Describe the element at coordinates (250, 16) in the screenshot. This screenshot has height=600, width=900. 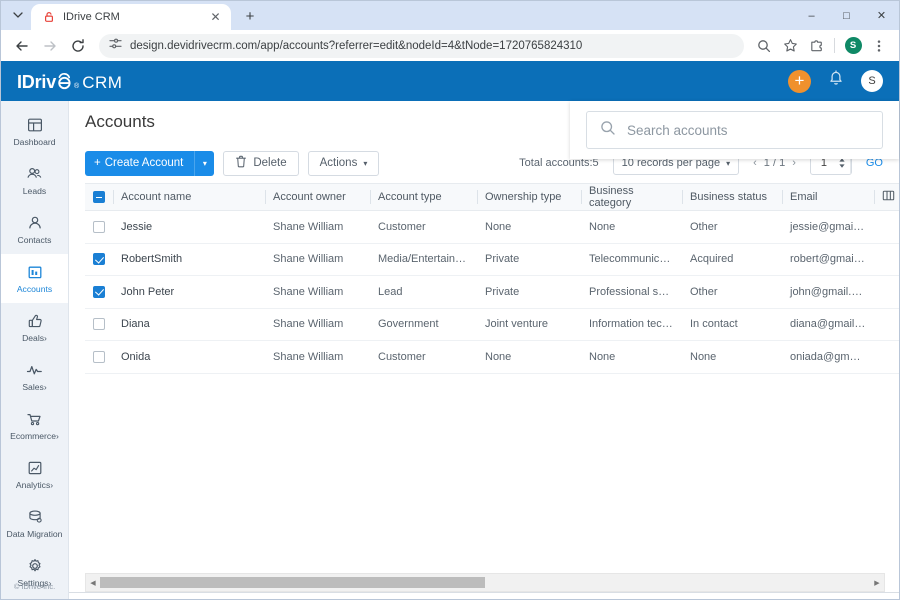
I see `new-tab-button: +` at that location.